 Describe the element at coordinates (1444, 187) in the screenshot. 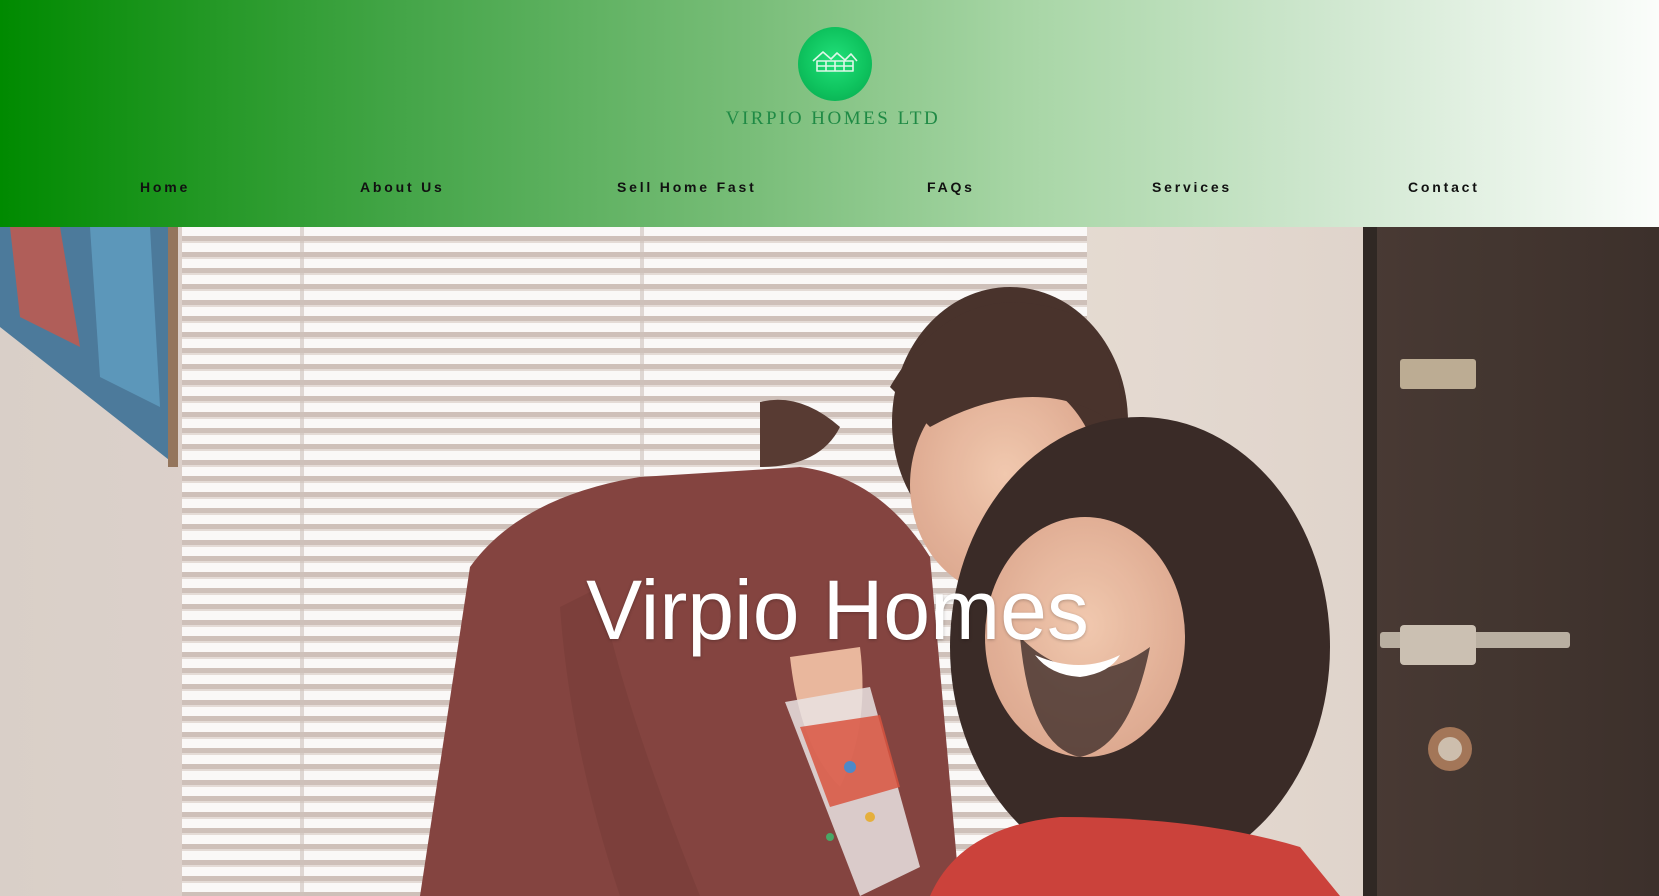

I see `nav-item-contact: Contact` at that location.